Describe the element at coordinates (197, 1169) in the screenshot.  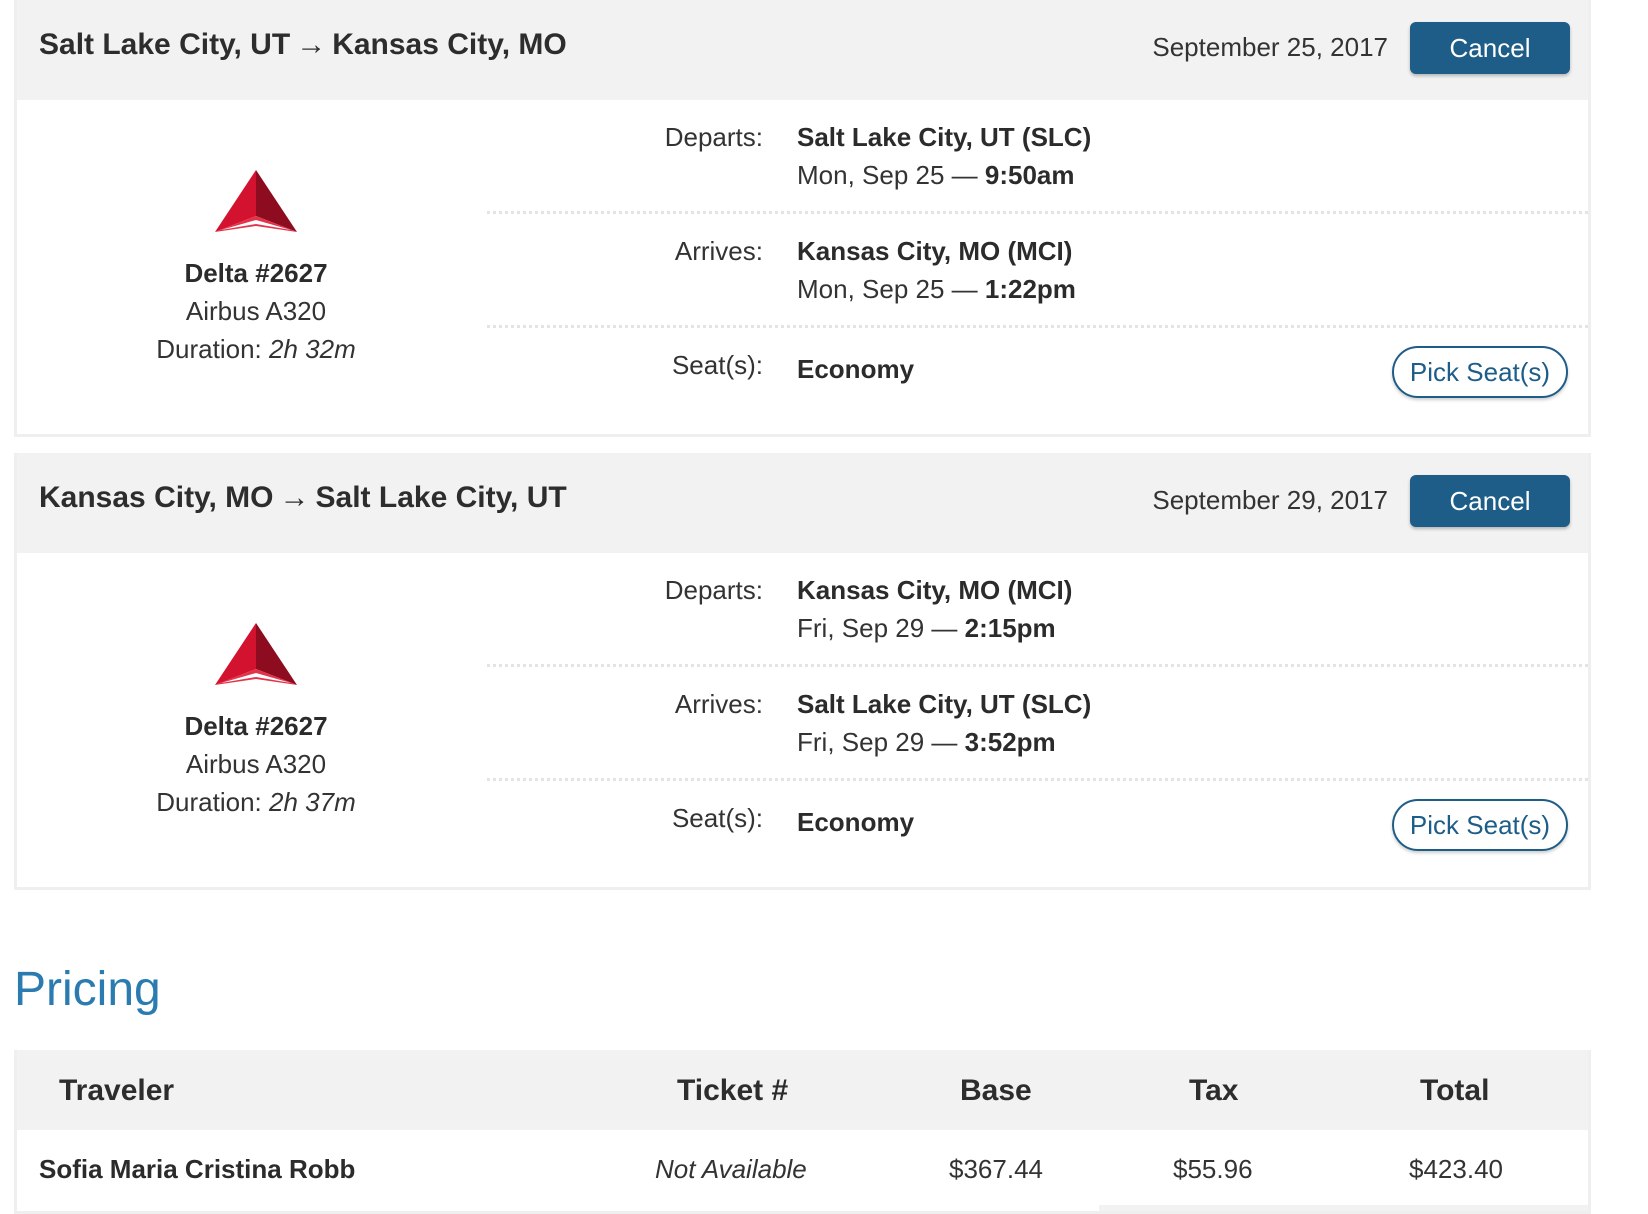
I see `traveler-name: Sofia Maria Cristina Robb` at that location.